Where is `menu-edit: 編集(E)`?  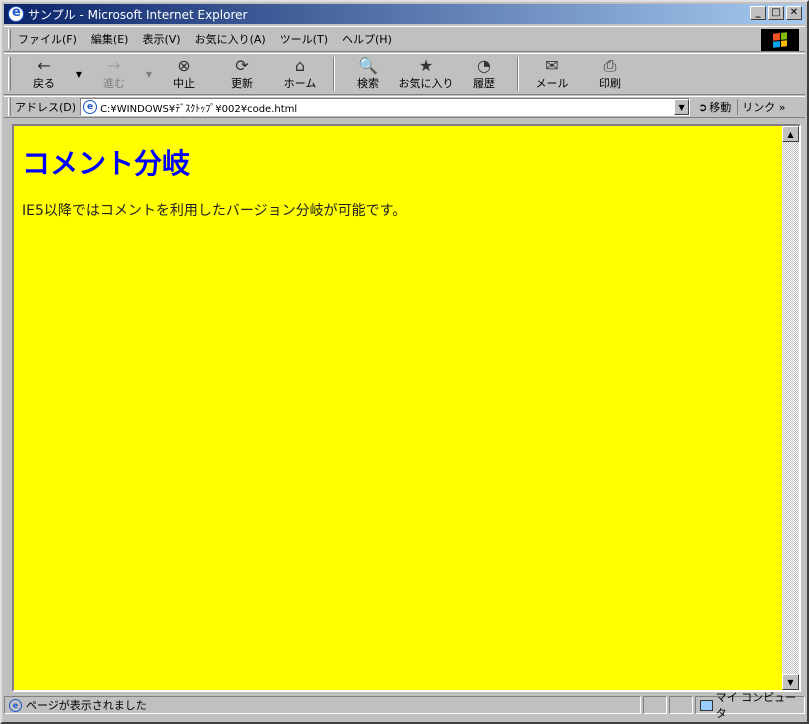
menu-edit: 編集(E) is located at coordinates (110, 39).